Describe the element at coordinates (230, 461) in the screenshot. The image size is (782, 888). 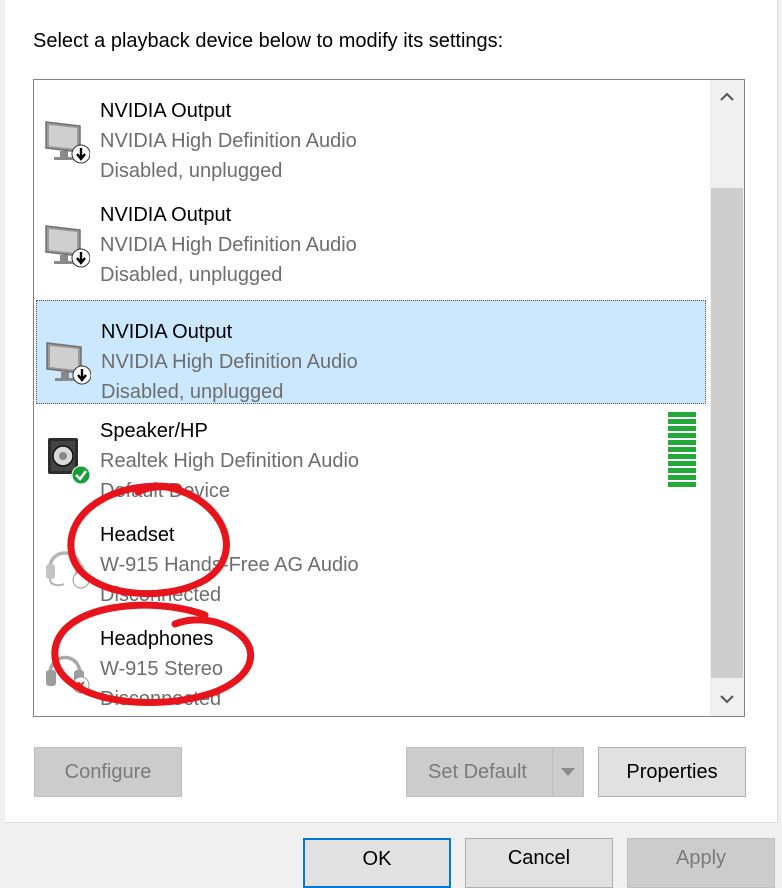
I see `device-driver: Realtek High Definition Audio` at that location.